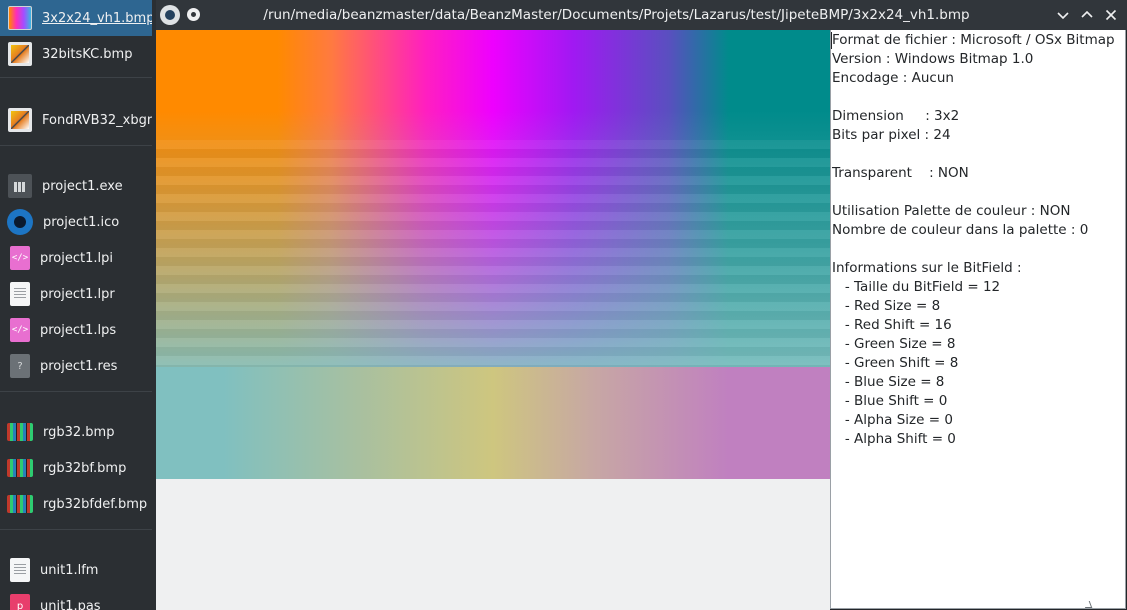 The width and height of the screenshot is (1127, 610). Describe the element at coordinates (20, 602) in the screenshot. I see `pascal-file-icon: p` at that location.